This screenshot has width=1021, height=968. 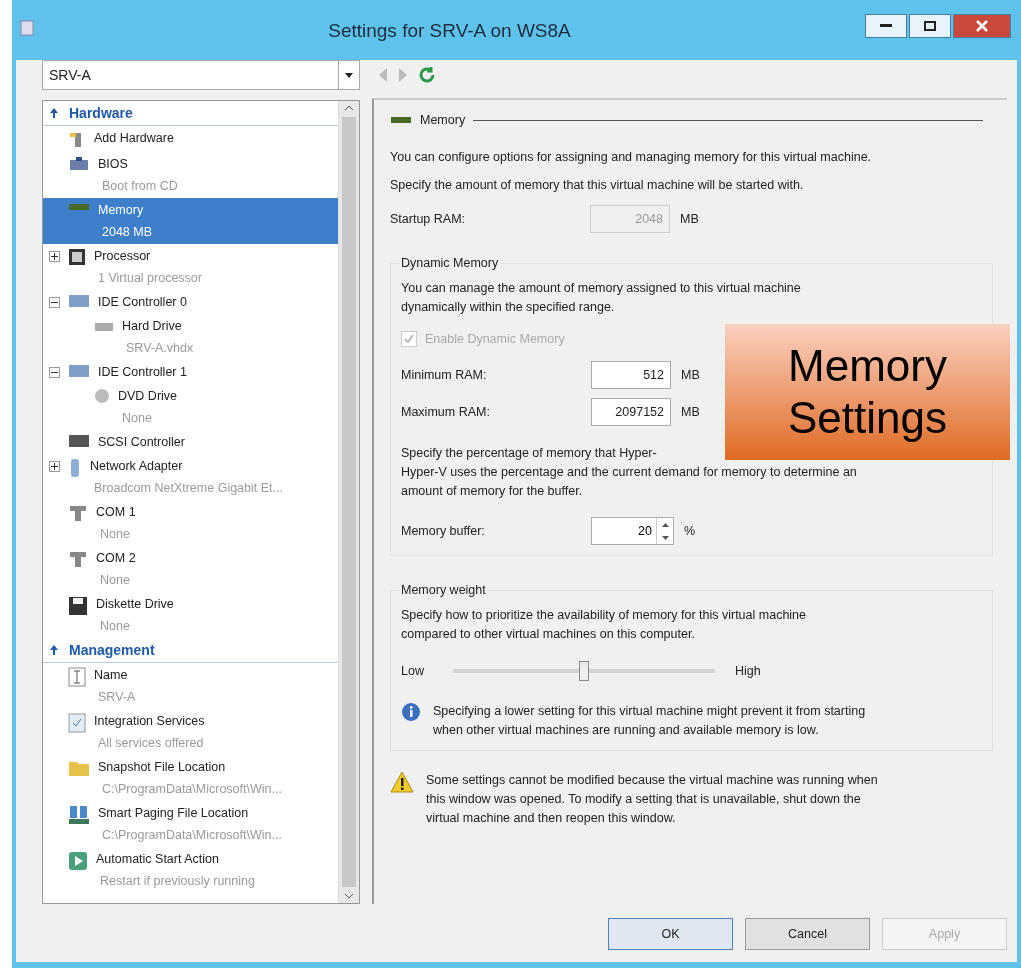 I want to click on tree-item: Name SRV-A, so click(x=190, y=686).